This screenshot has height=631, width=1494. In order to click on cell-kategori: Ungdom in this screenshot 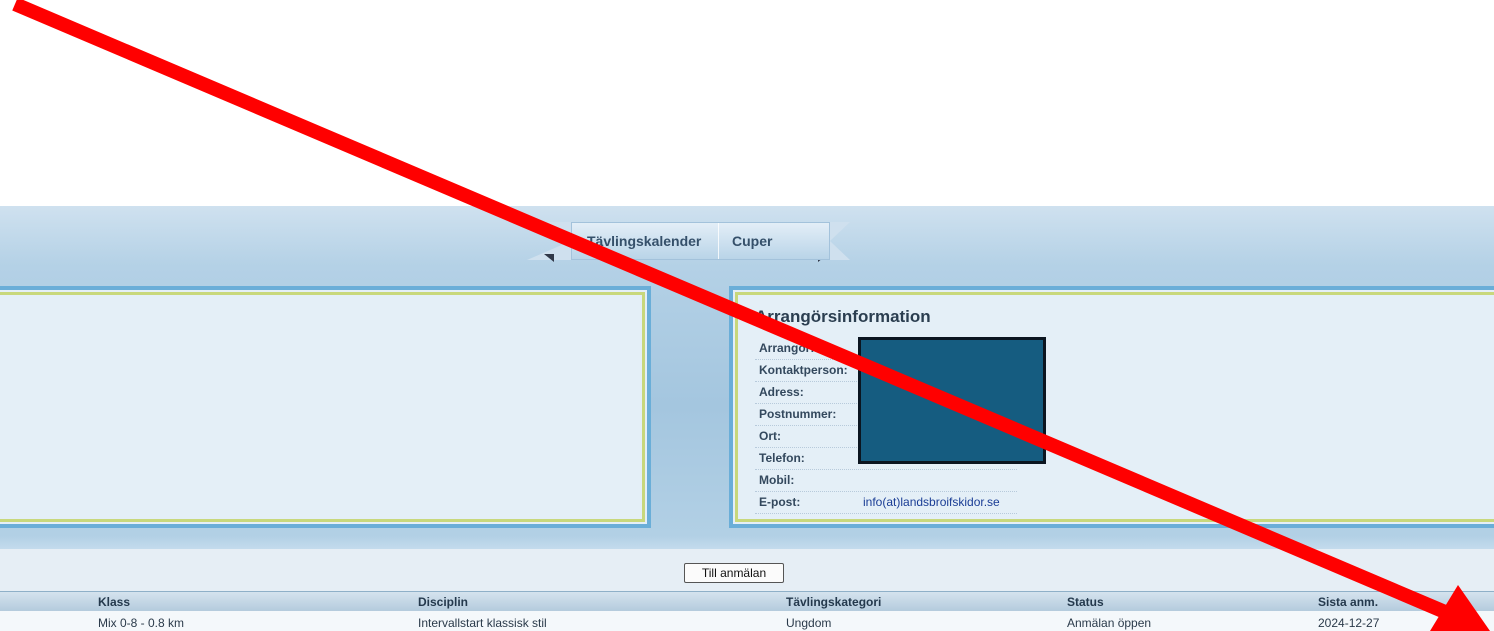, I will do `click(809, 623)`.